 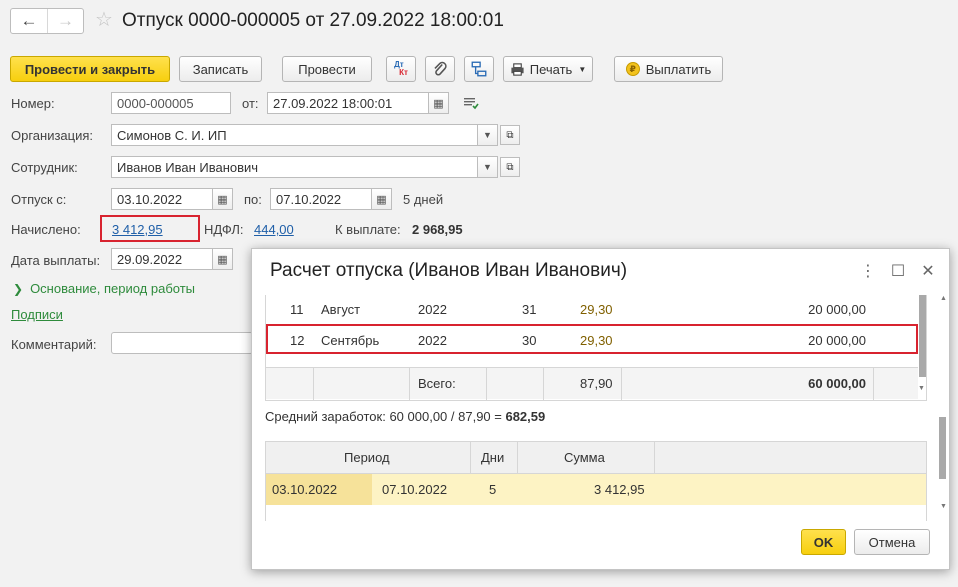 What do you see at coordinates (942, 448) in the screenshot?
I see `dialog-scrollbar-thumb` at bounding box center [942, 448].